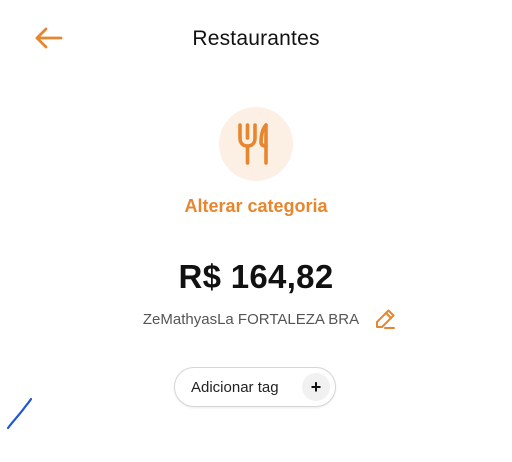 The height and width of the screenshot is (462, 512). I want to click on merchant-row: ZeMathyasLa FORTALEZA BRA, so click(256, 319).